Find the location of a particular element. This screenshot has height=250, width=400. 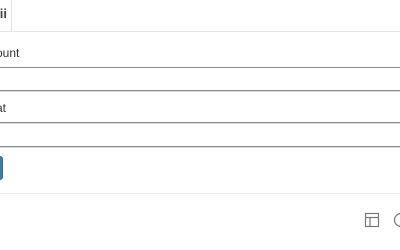

table-layout-icon is located at coordinates (372, 220).